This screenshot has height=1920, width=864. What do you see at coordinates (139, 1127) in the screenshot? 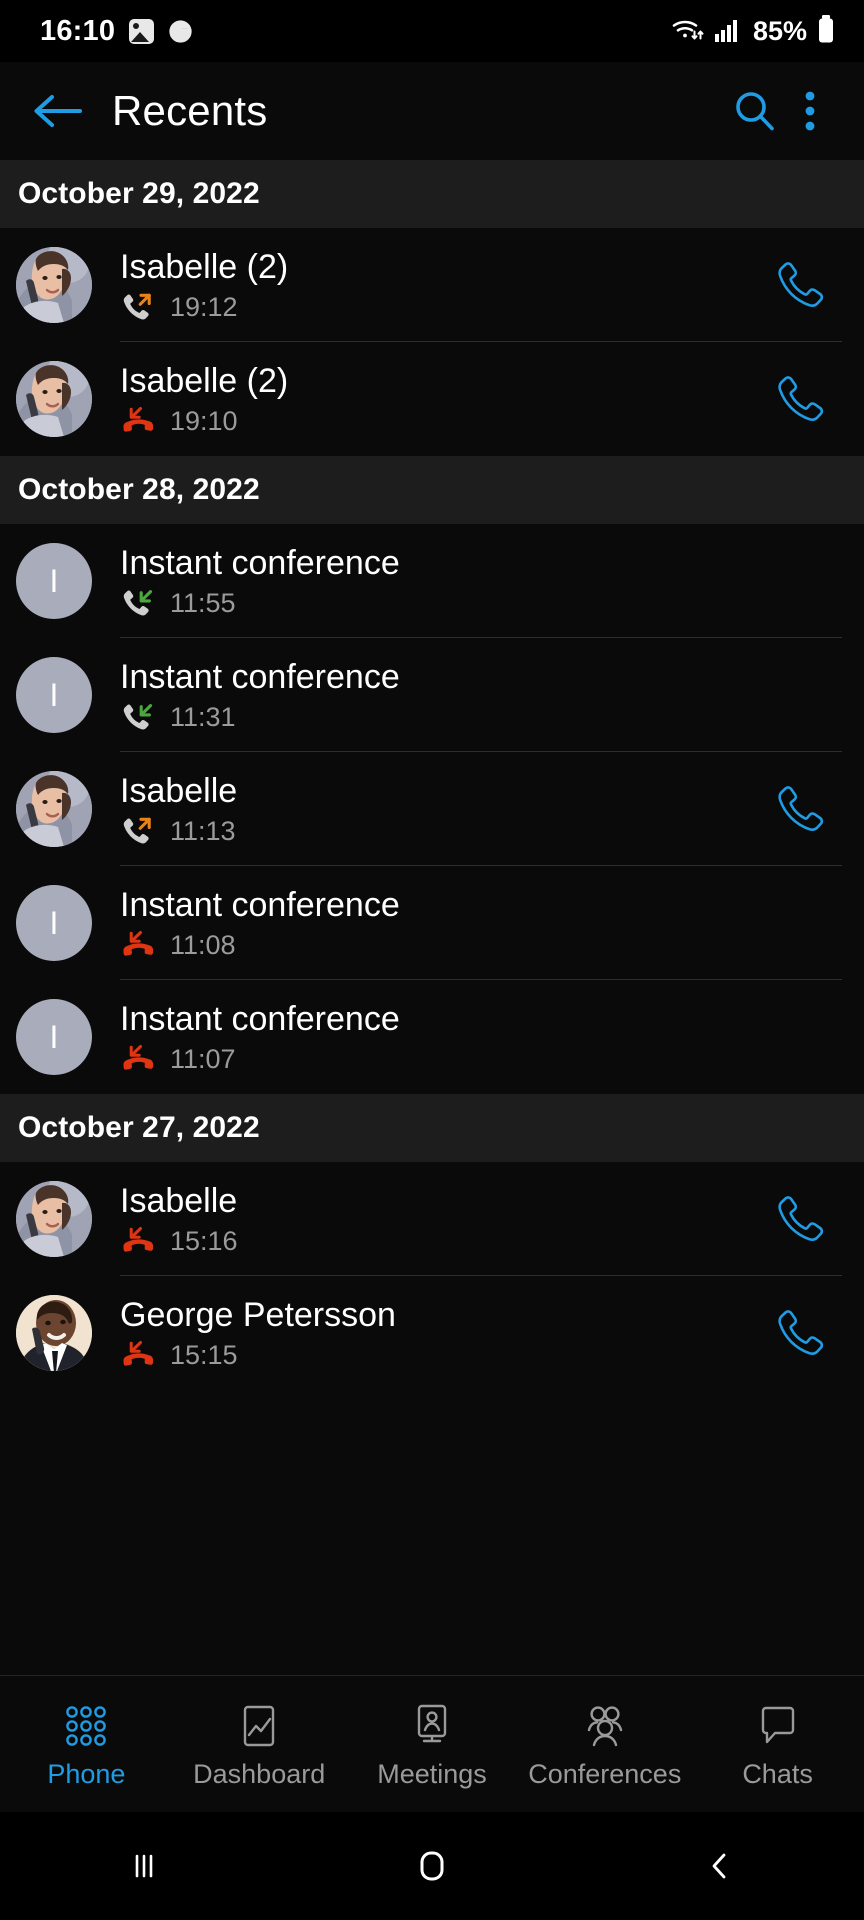
I see `date-header-label: October 27, 2022` at bounding box center [139, 1127].